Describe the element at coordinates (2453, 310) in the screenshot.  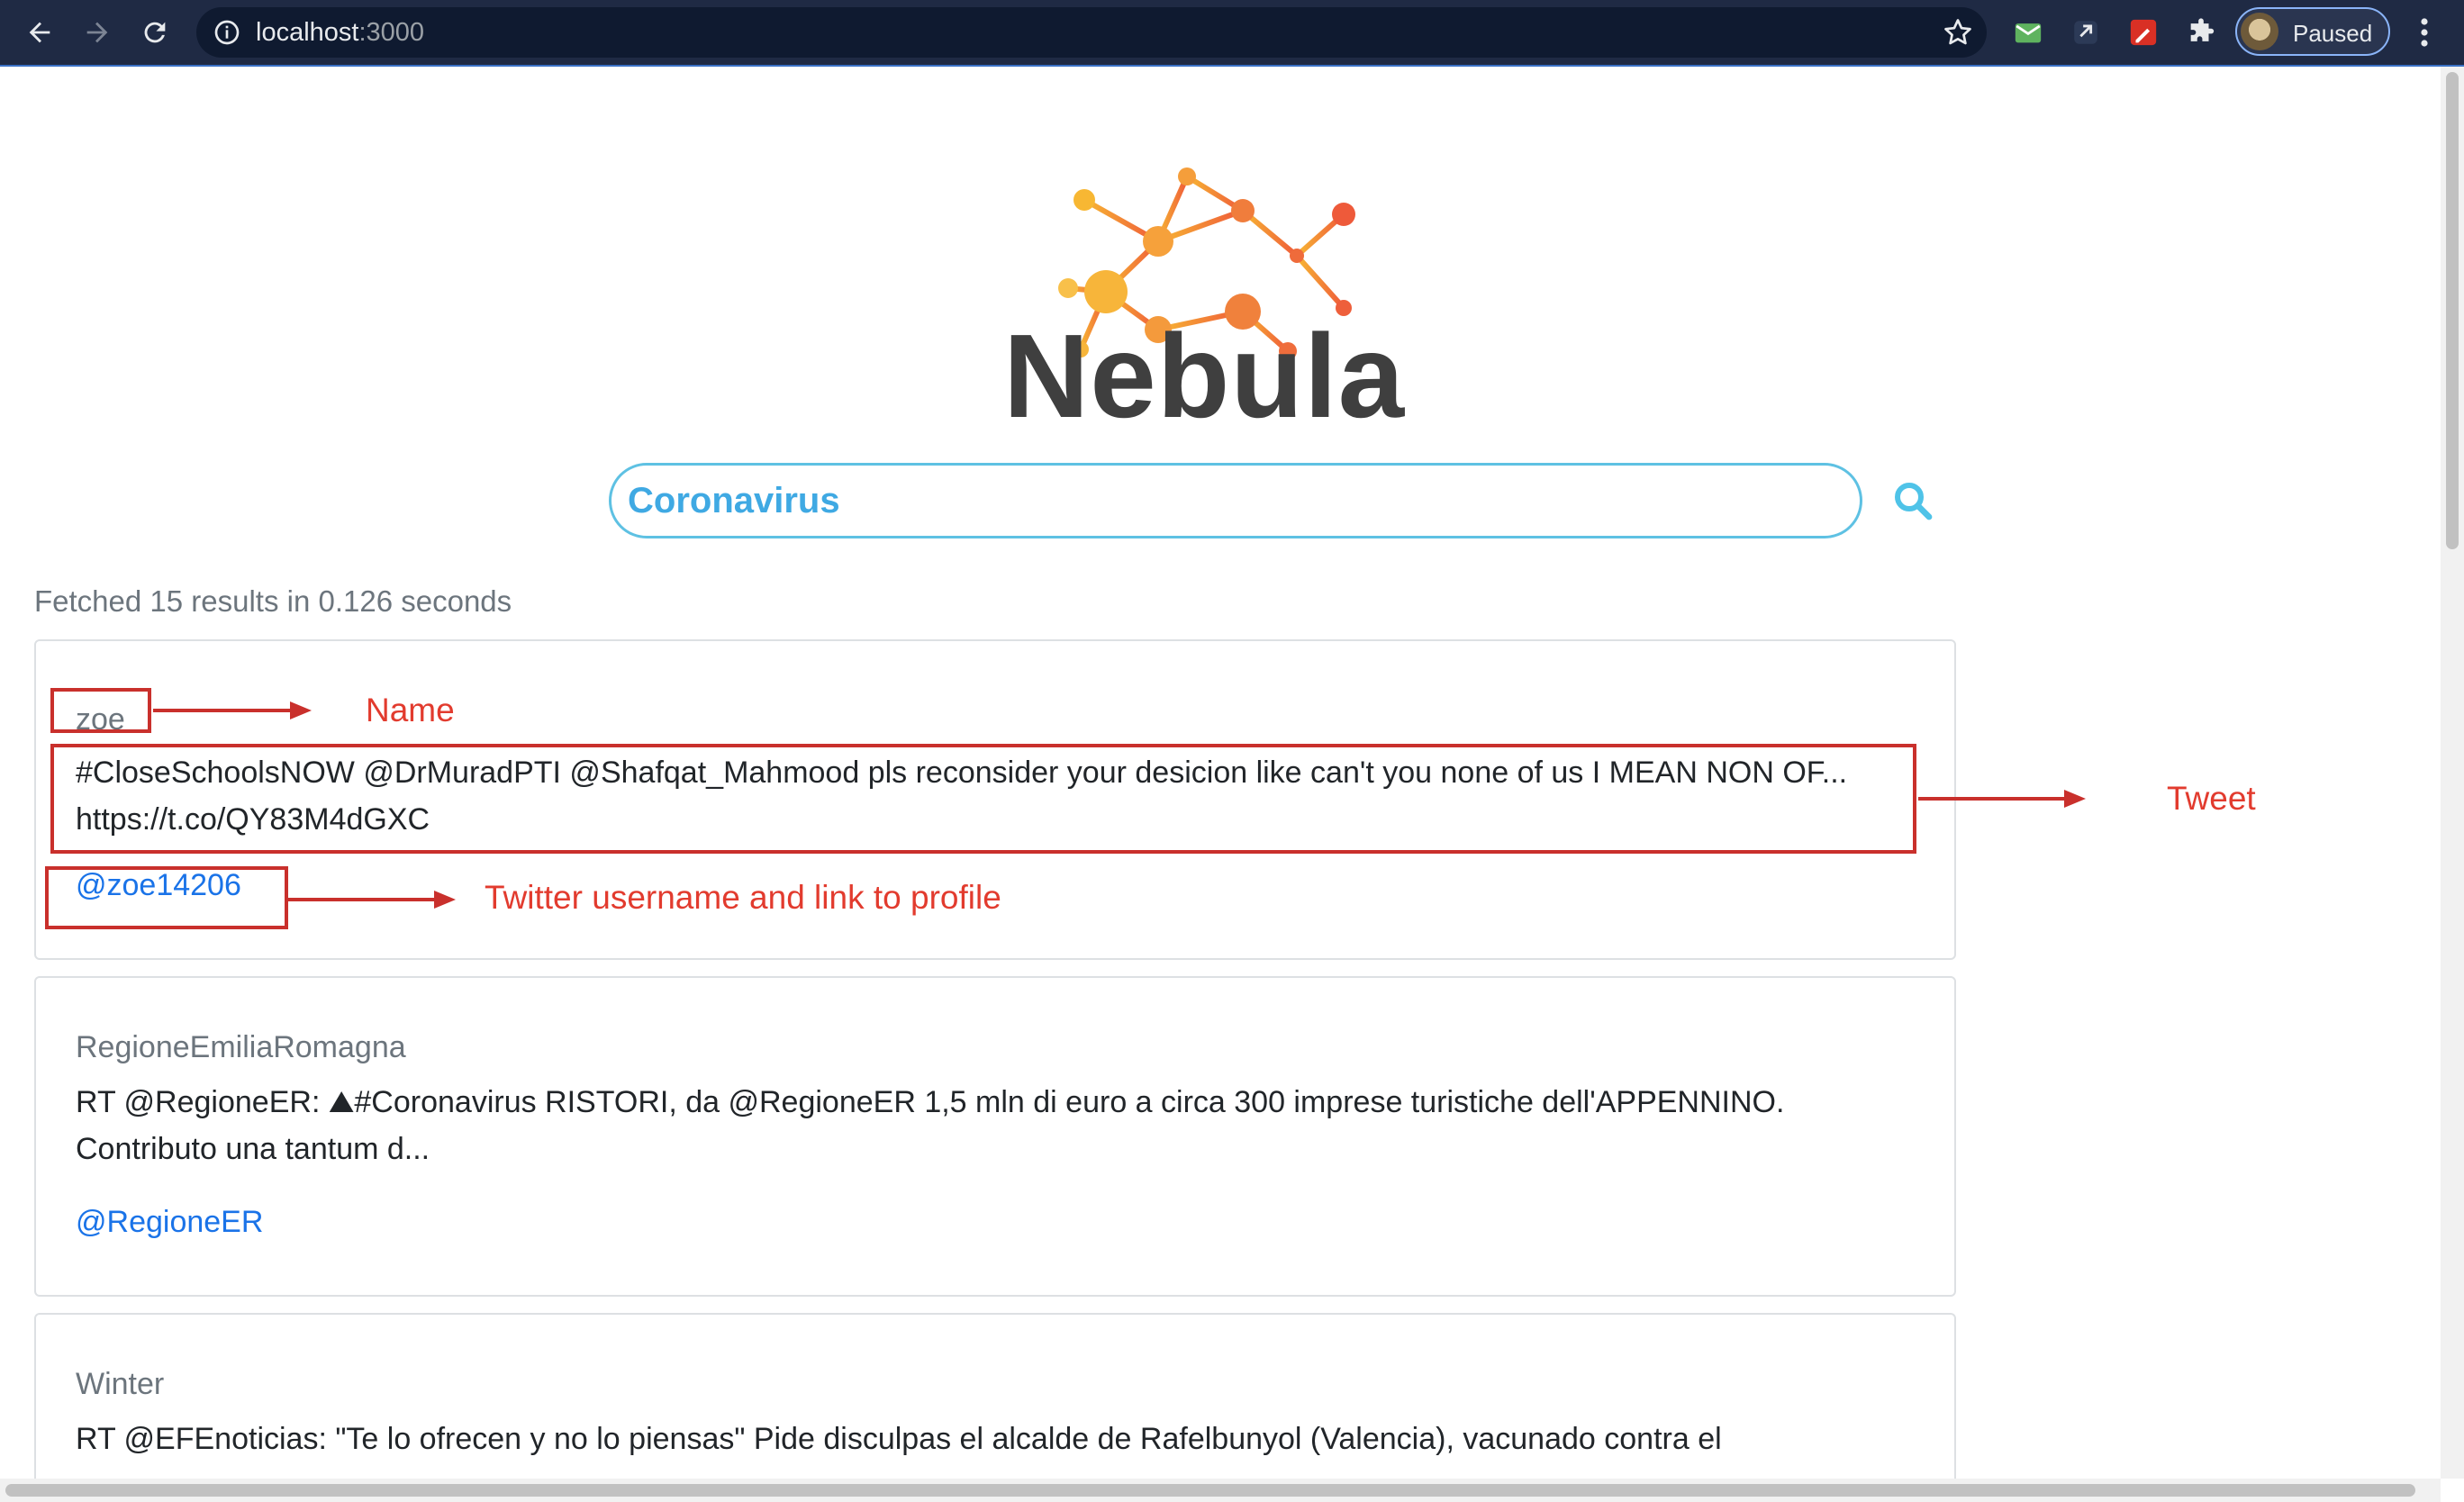
I see `vertical-scrollbar-thumb` at that location.